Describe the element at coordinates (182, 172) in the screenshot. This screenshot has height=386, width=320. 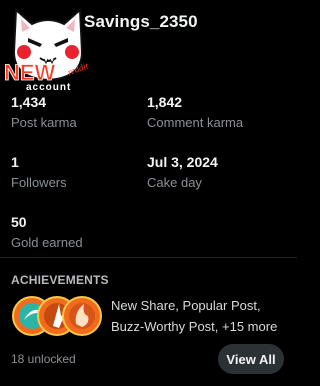
I see `stat-cake-day: Jul 3, 2024 Cake day` at that location.